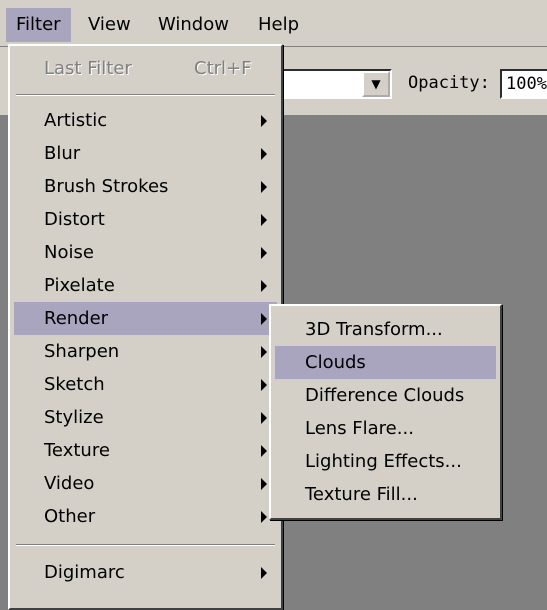 The image size is (547, 610). I want to click on menu-item-other: Other, so click(145, 516).